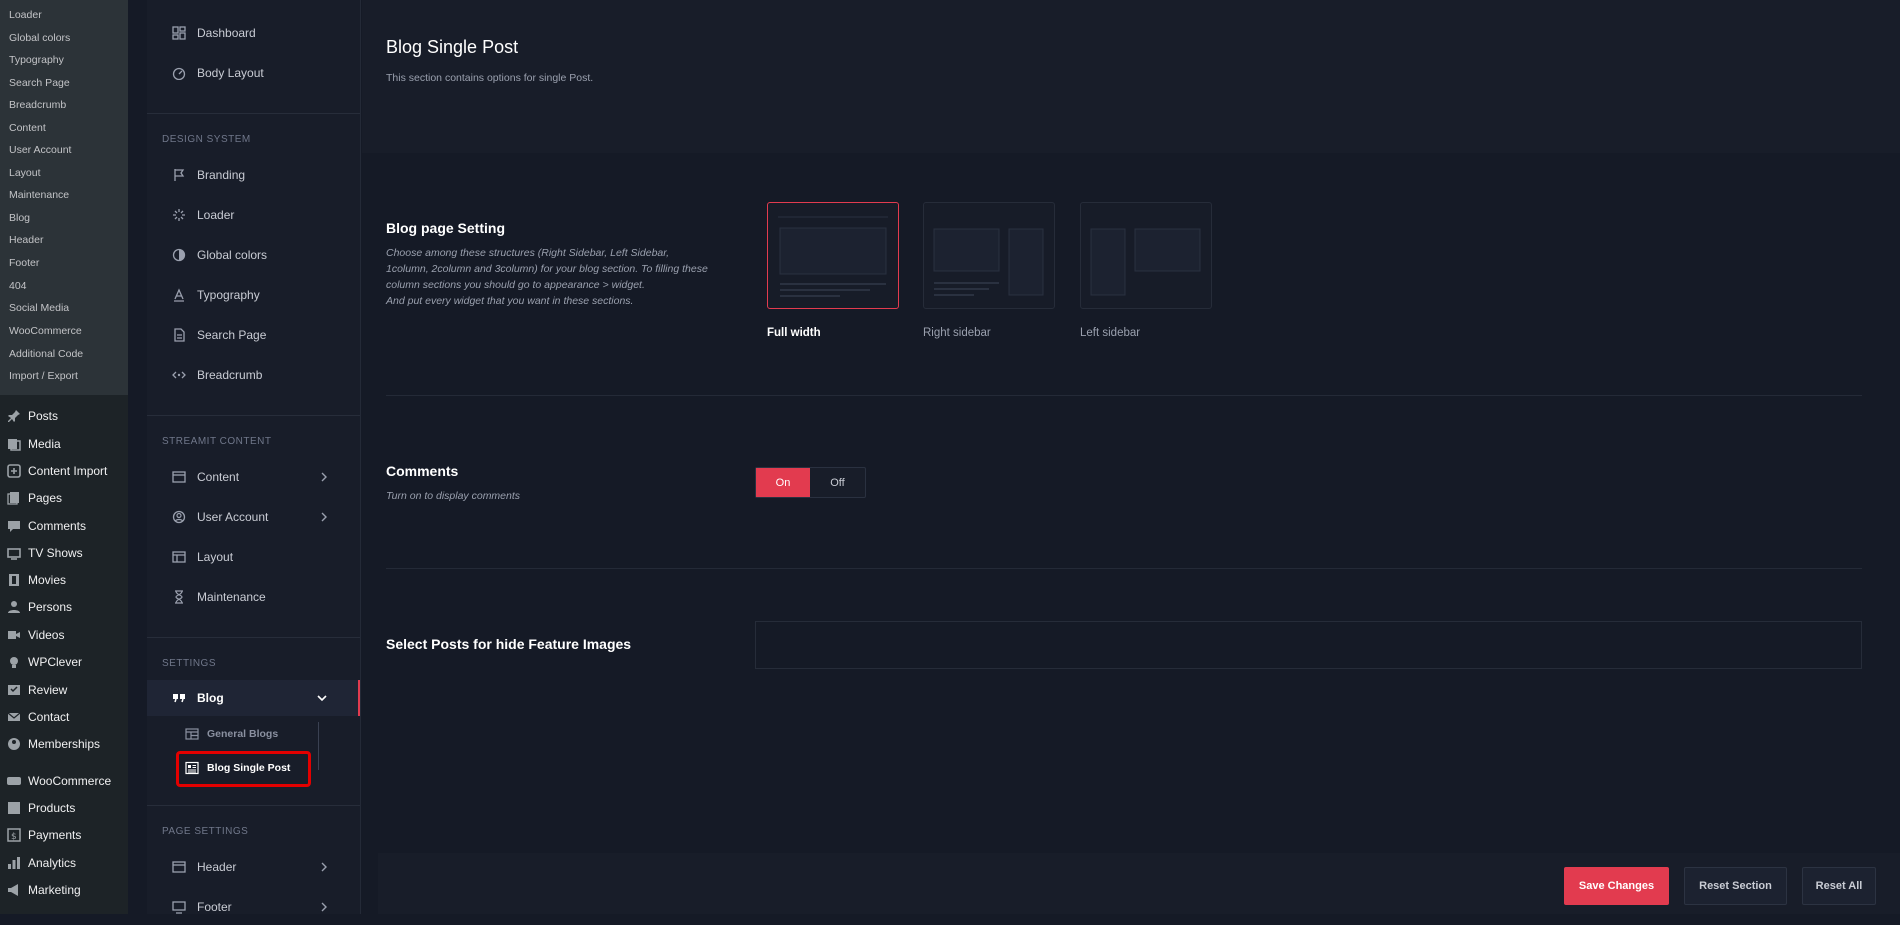 The image size is (1900, 925). I want to click on wp-submenu-item: 404, so click(18, 286).